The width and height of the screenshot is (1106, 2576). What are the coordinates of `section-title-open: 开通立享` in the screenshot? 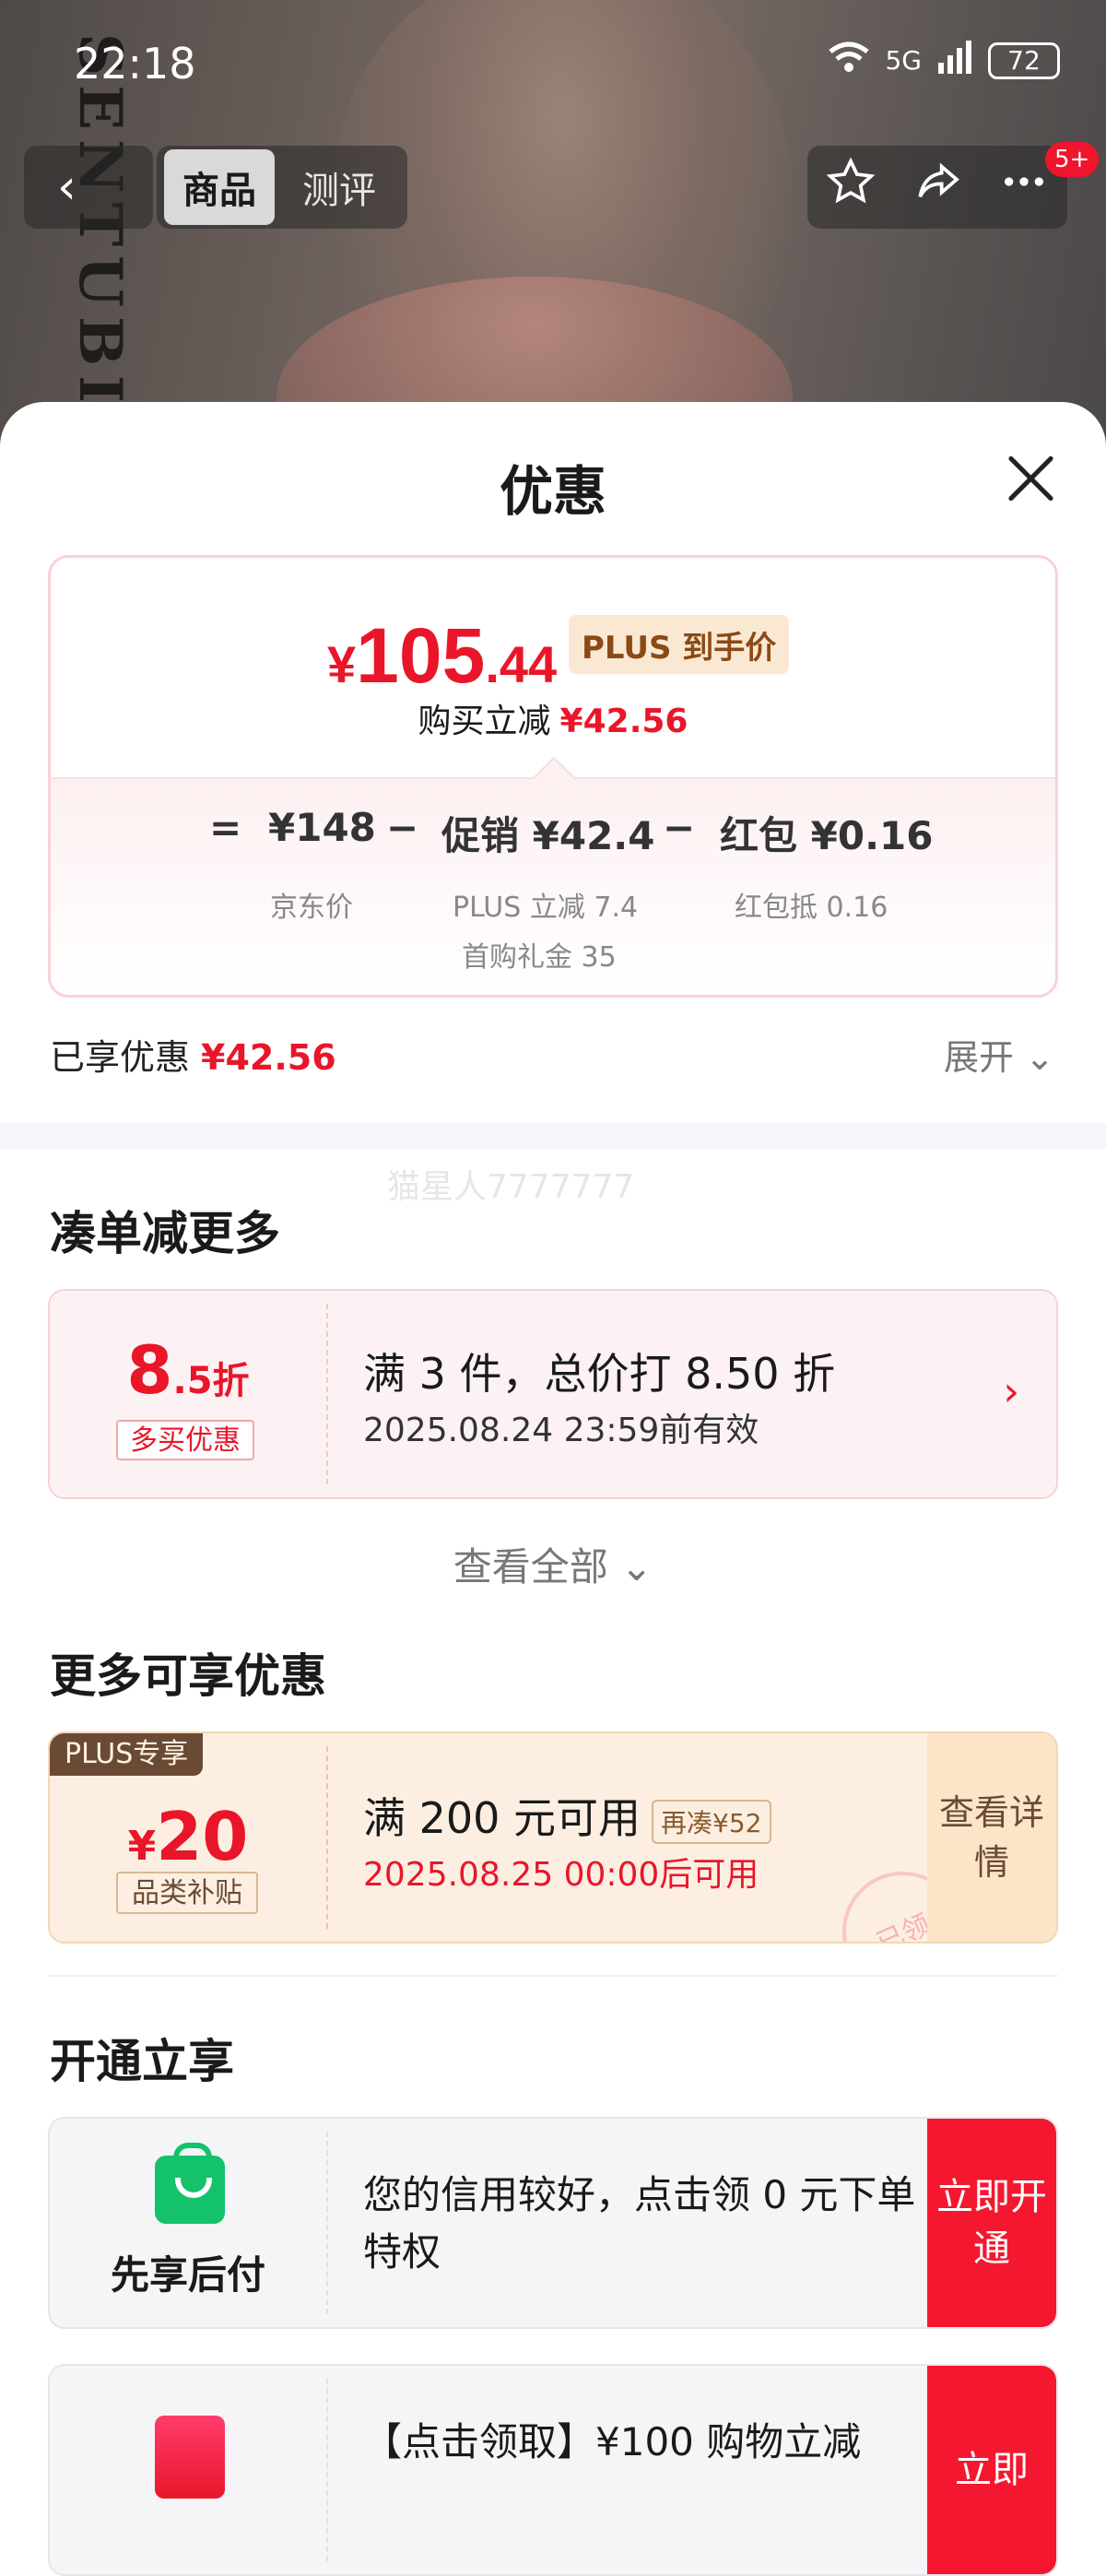 It's located at (142, 2061).